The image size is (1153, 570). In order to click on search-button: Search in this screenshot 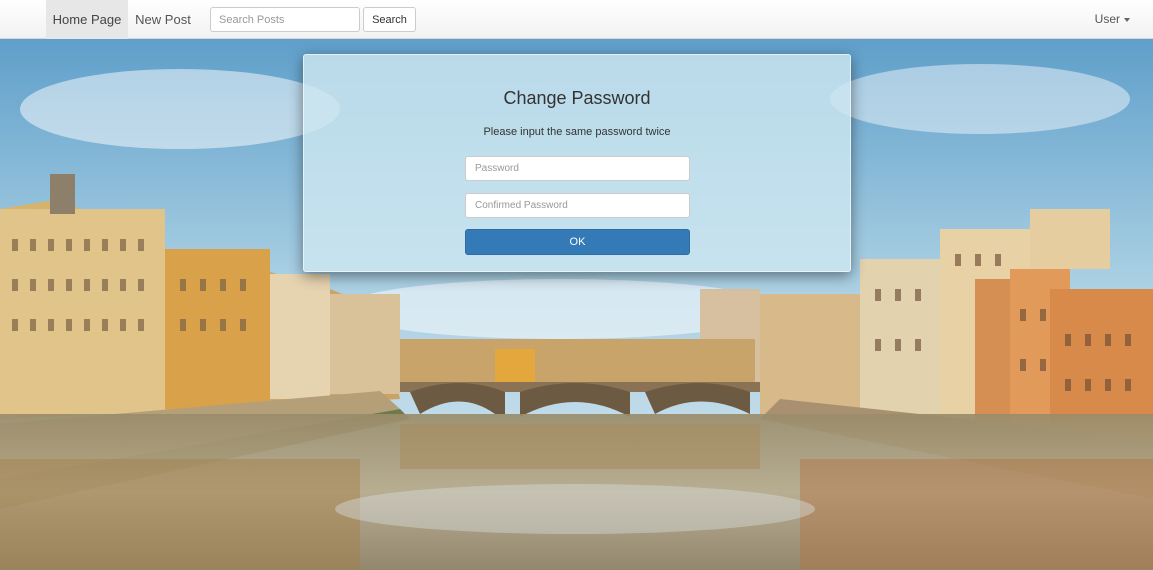, I will do `click(389, 19)`.